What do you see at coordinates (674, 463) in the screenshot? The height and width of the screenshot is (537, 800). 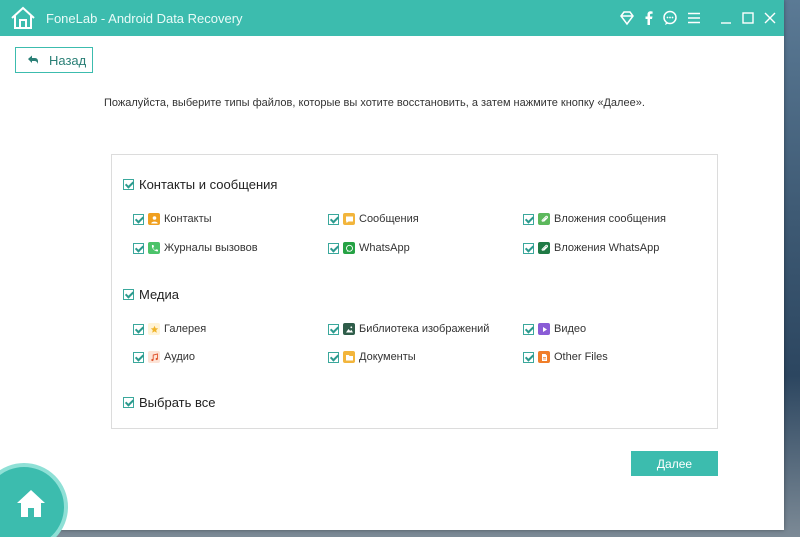 I see `next-button: Далее` at bounding box center [674, 463].